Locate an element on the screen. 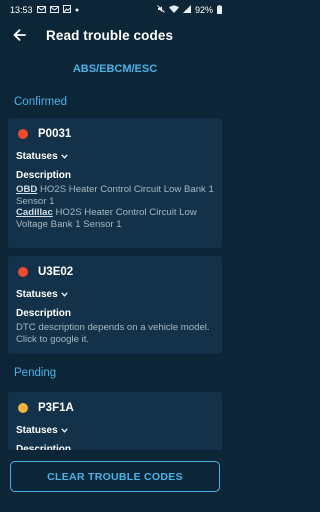  code-row: U3E02 is located at coordinates (115, 272).